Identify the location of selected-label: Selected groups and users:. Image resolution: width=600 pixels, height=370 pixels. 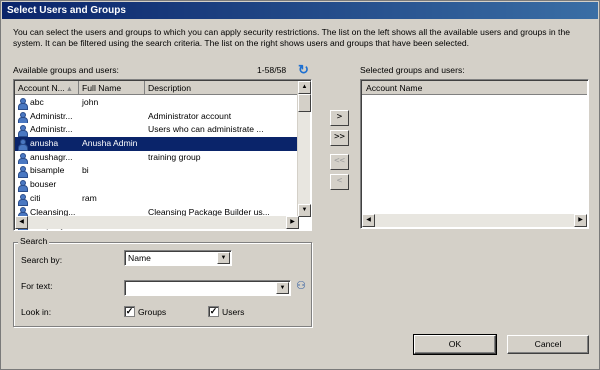
(412, 70).